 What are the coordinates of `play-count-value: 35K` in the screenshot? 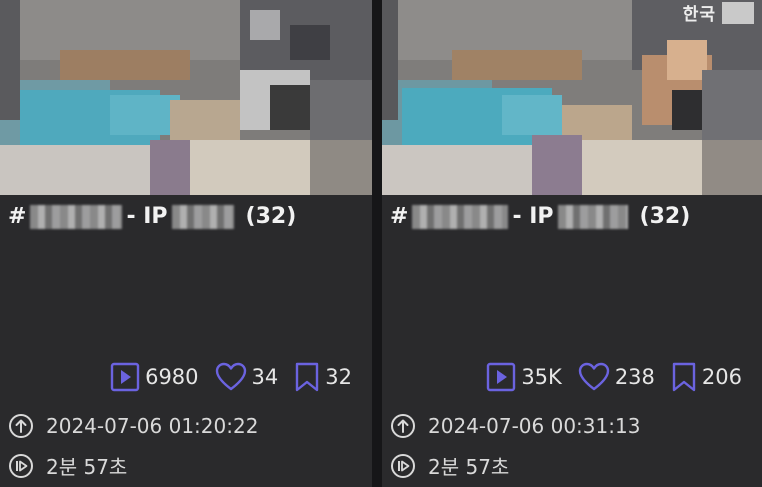 It's located at (541, 377).